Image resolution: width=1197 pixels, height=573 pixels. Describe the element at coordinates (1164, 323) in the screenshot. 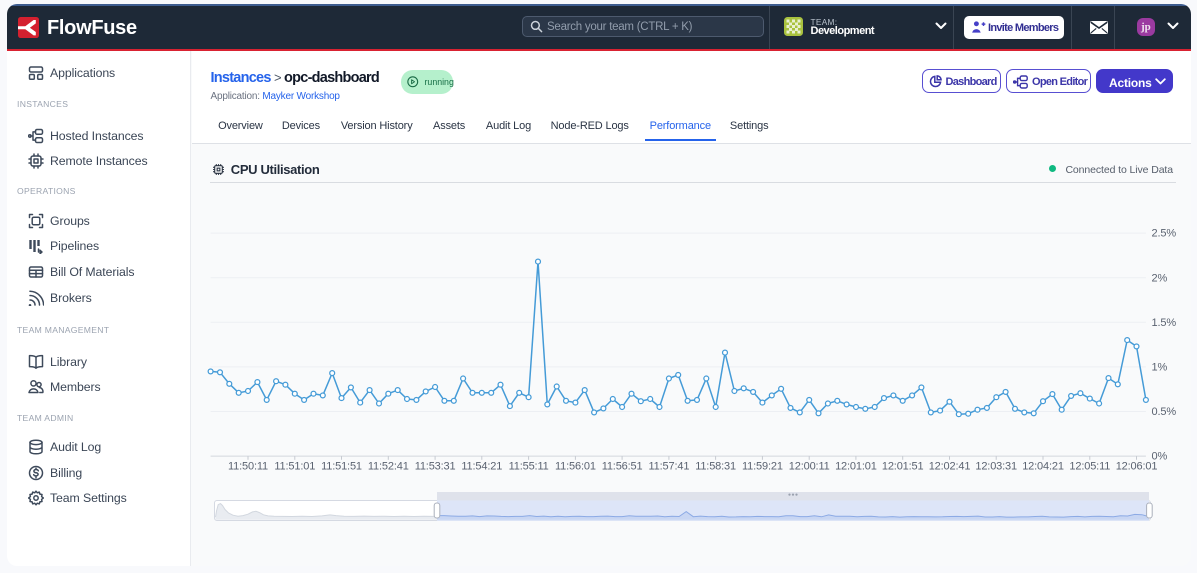

I see `svg-text: 1.5%` at that location.